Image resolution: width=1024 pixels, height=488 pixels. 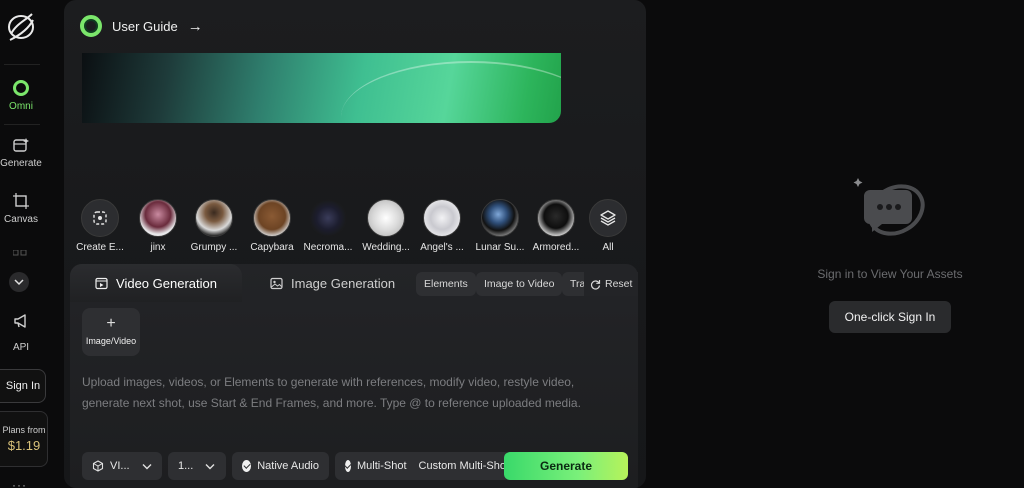 What do you see at coordinates (21, 347) in the screenshot?
I see `sidebar-item-label: API` at bounding box center [21, 347].